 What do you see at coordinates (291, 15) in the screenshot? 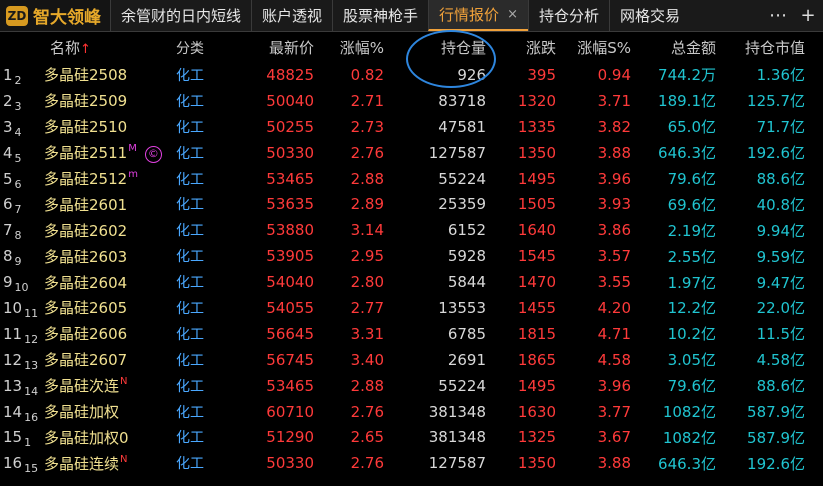
I see `tab-account: 账户透视` at bounding box center [291, 15].